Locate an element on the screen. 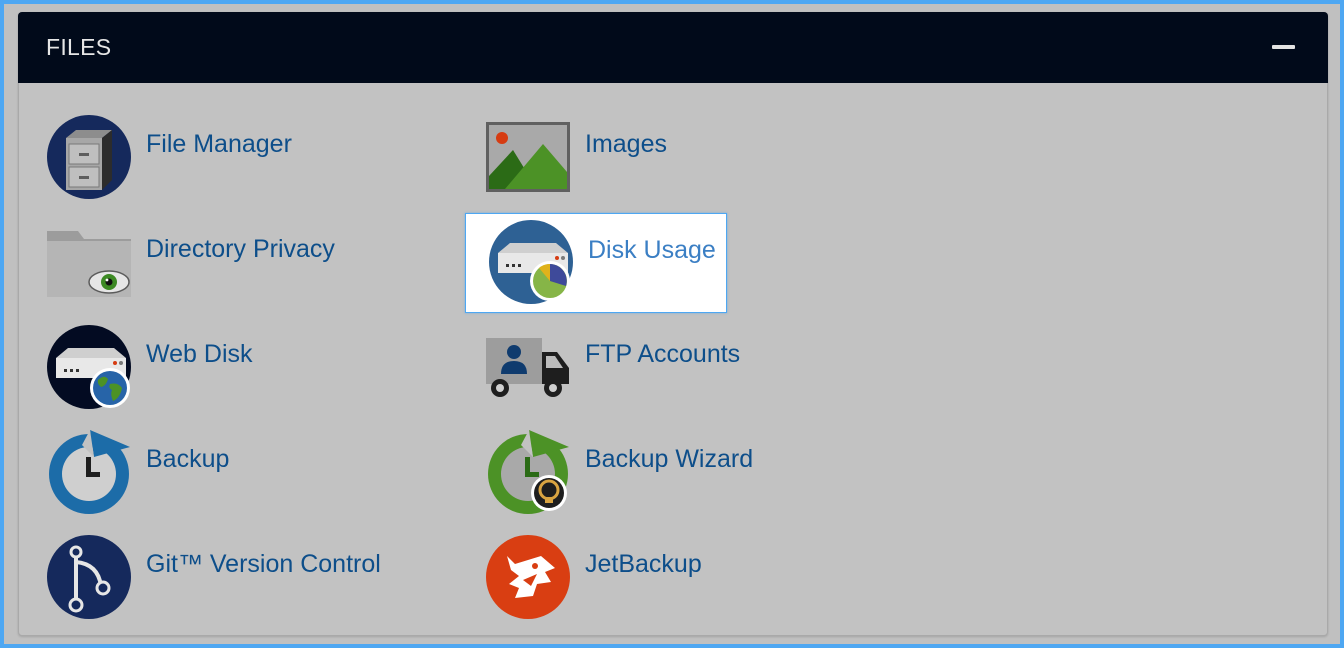 The width and height of the screenshot is (1344, 648). item-label: Web Disk is located at coordinates (199, 354).